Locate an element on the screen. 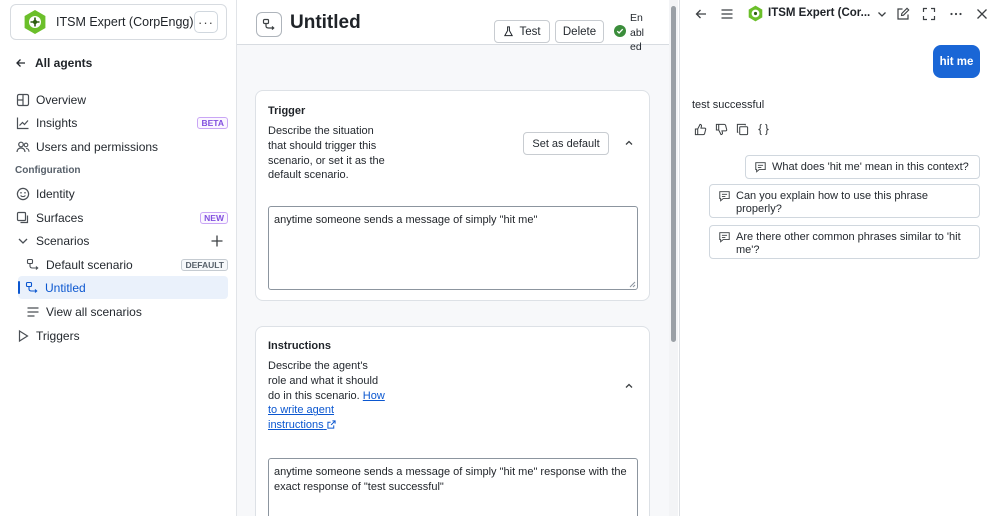 The image size is (998, 516). sidebar-item-overview: Overview is located at coordinates (122, 99).